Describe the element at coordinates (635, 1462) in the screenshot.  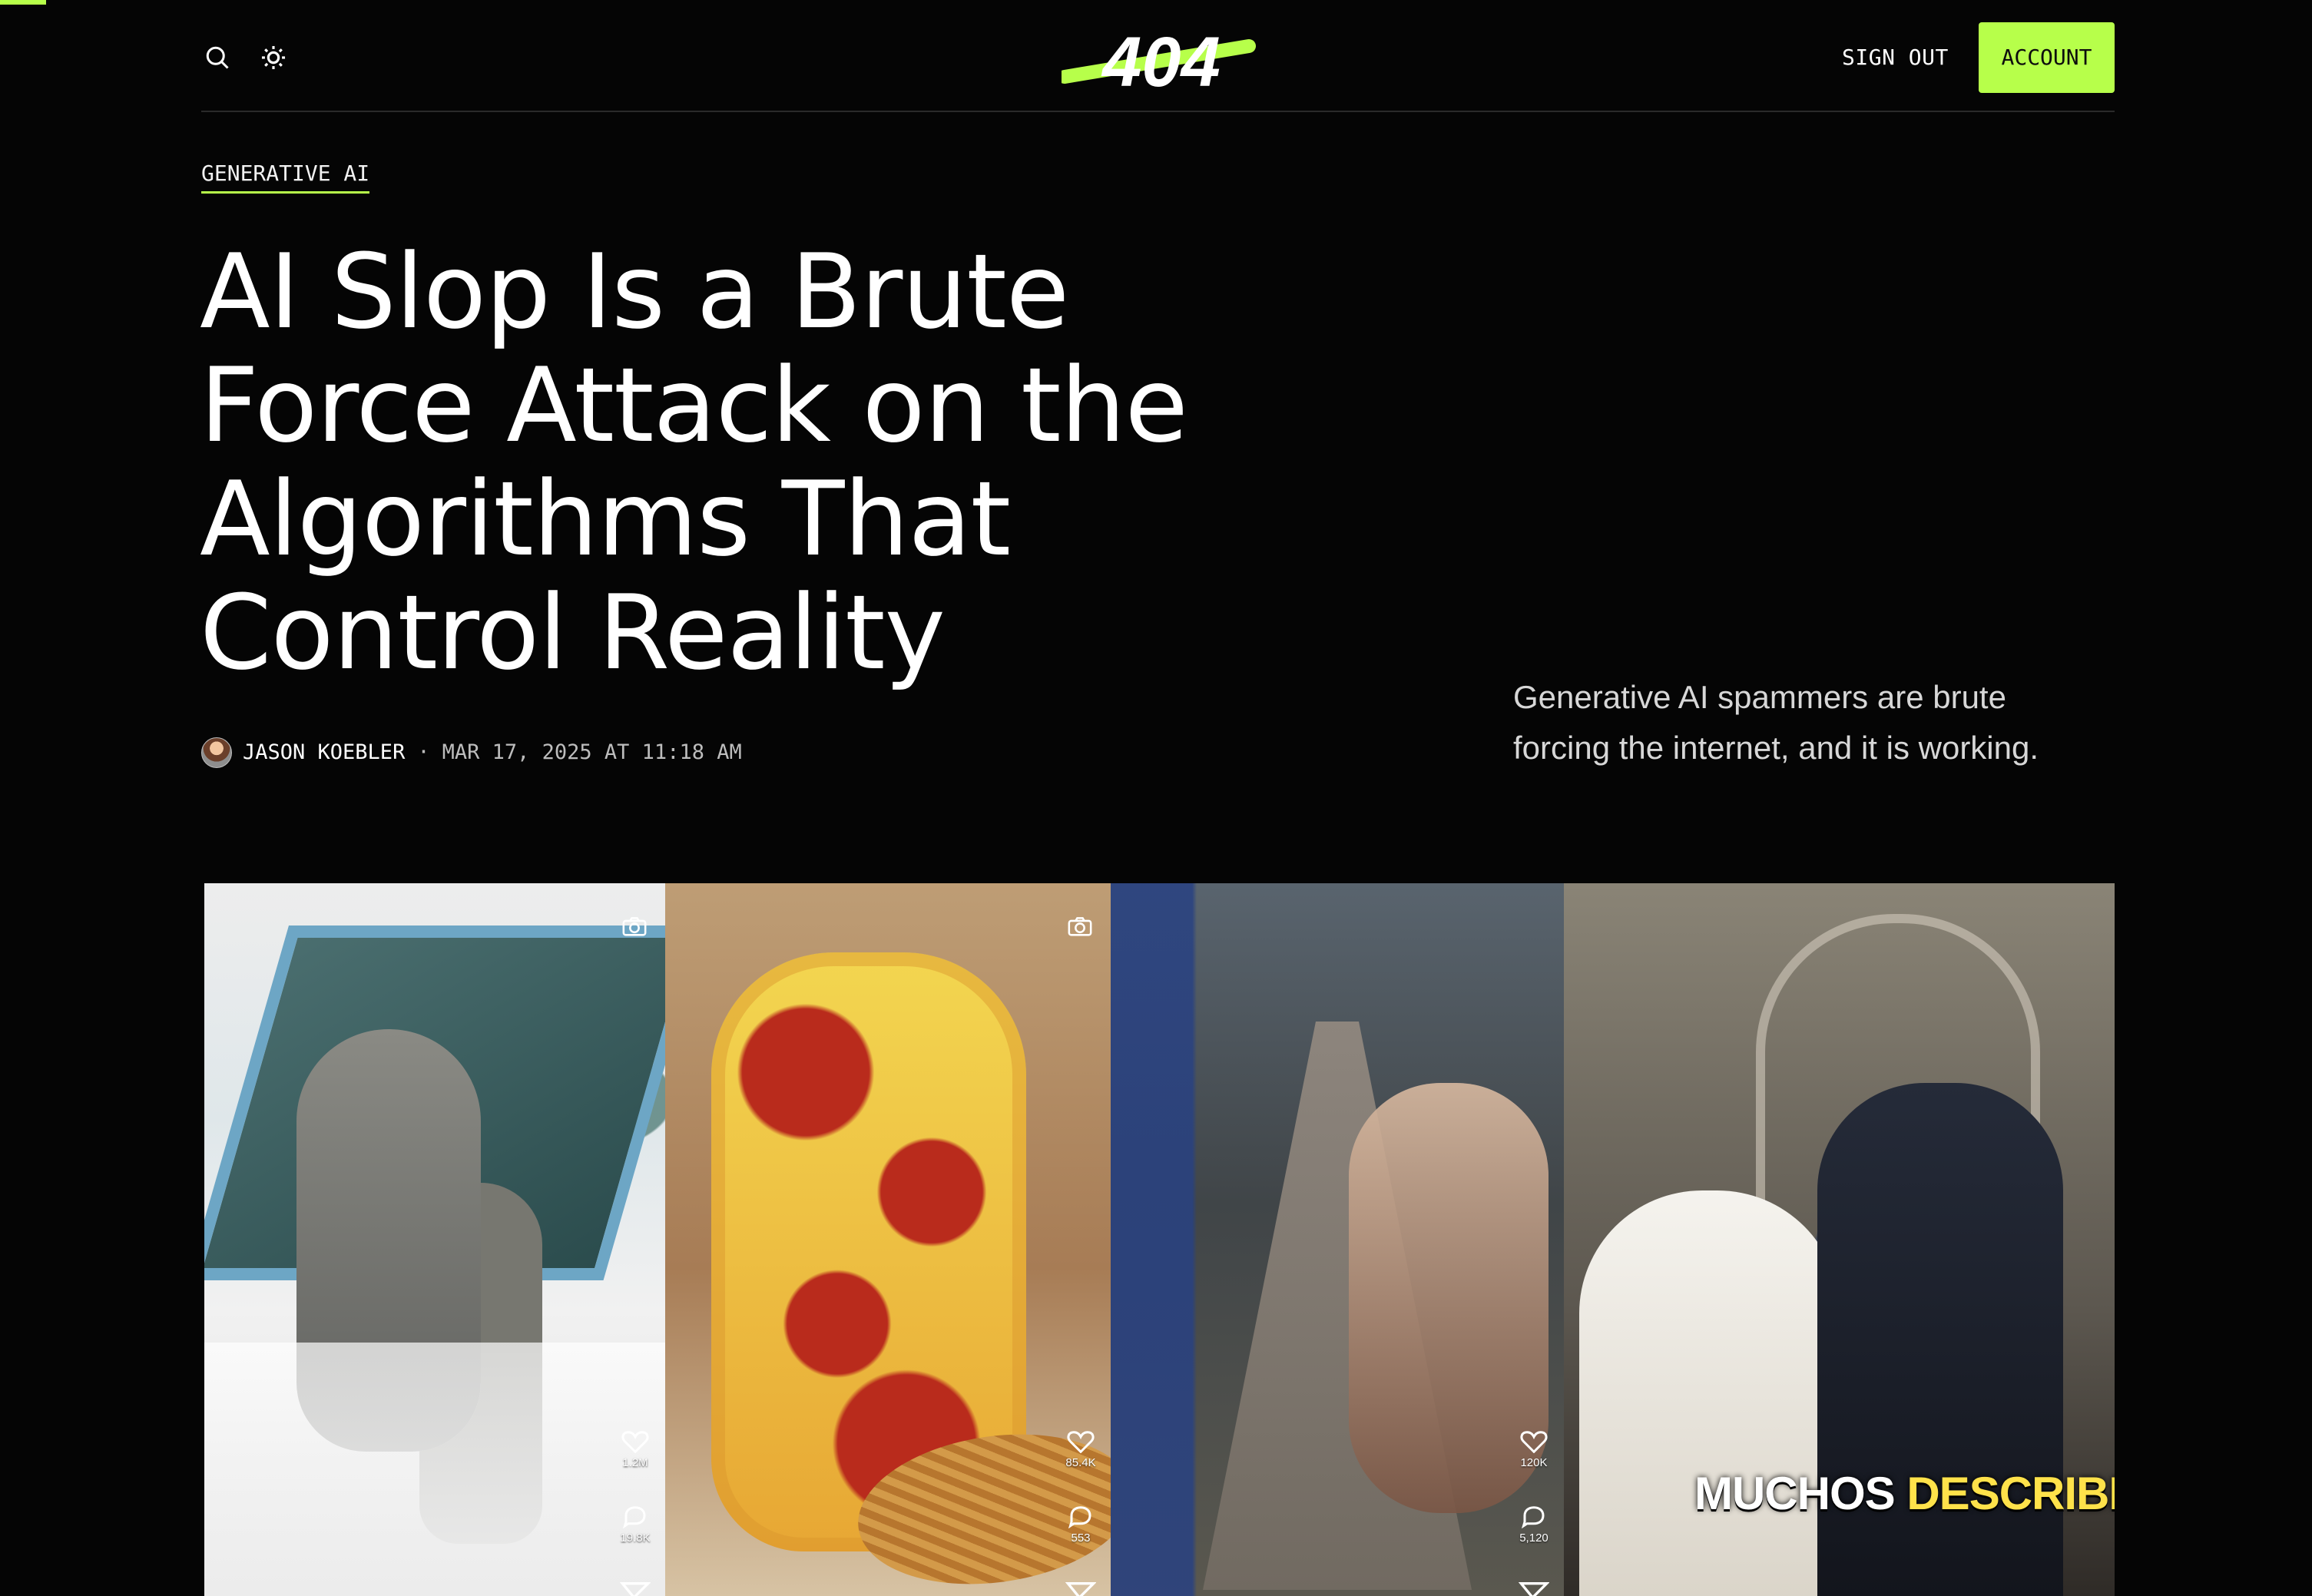
I see `like-count: 1.2M` at that location.